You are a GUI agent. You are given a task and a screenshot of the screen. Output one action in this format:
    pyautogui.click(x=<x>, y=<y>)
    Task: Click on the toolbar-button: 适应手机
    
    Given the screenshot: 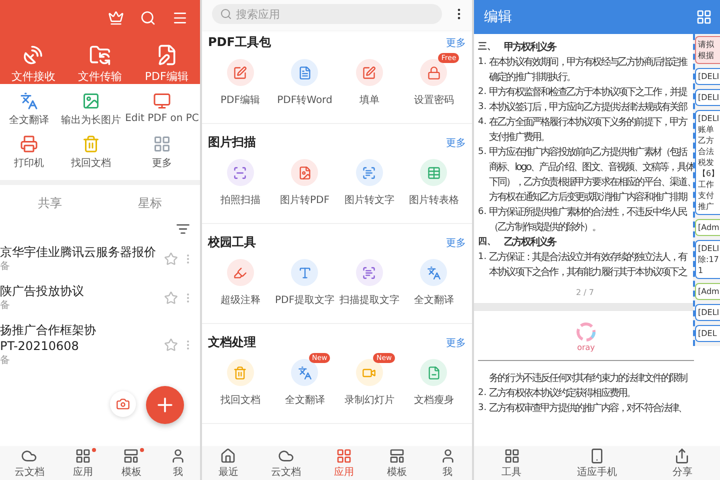 What is the action you would take?
    pyautogui.click(x=596, y=463)
    